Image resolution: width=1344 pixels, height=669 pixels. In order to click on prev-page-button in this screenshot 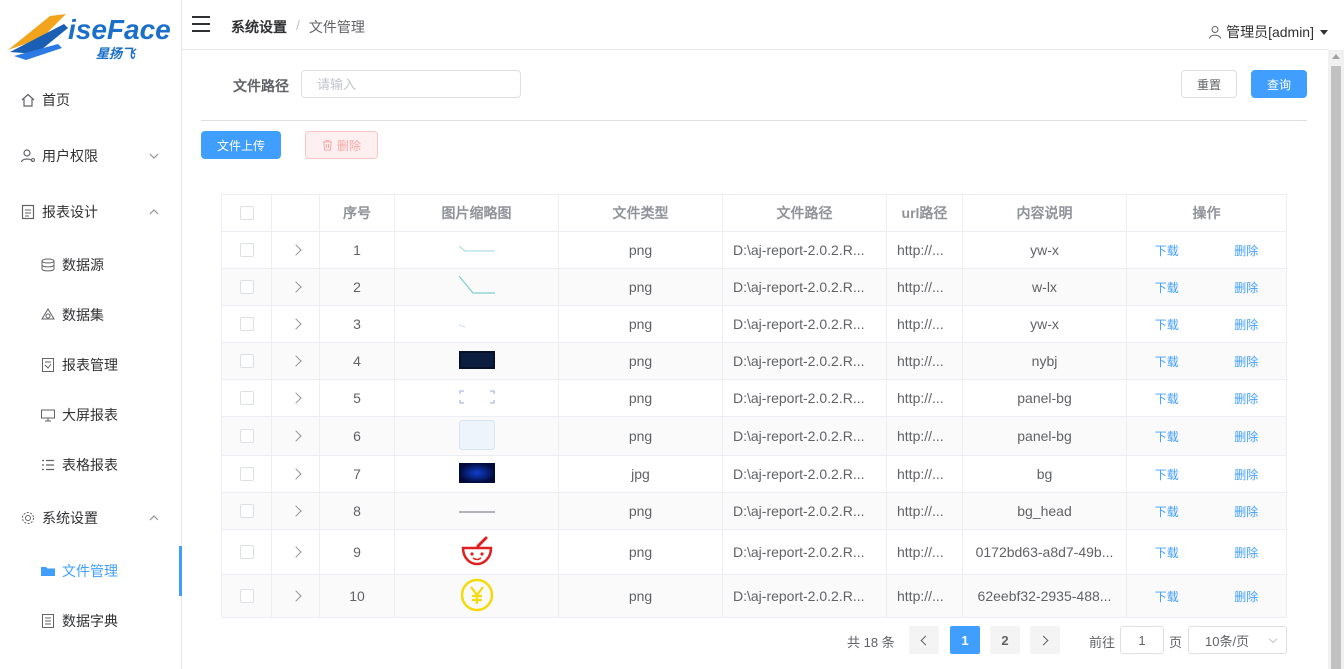, I will do `click(924, 640)`.